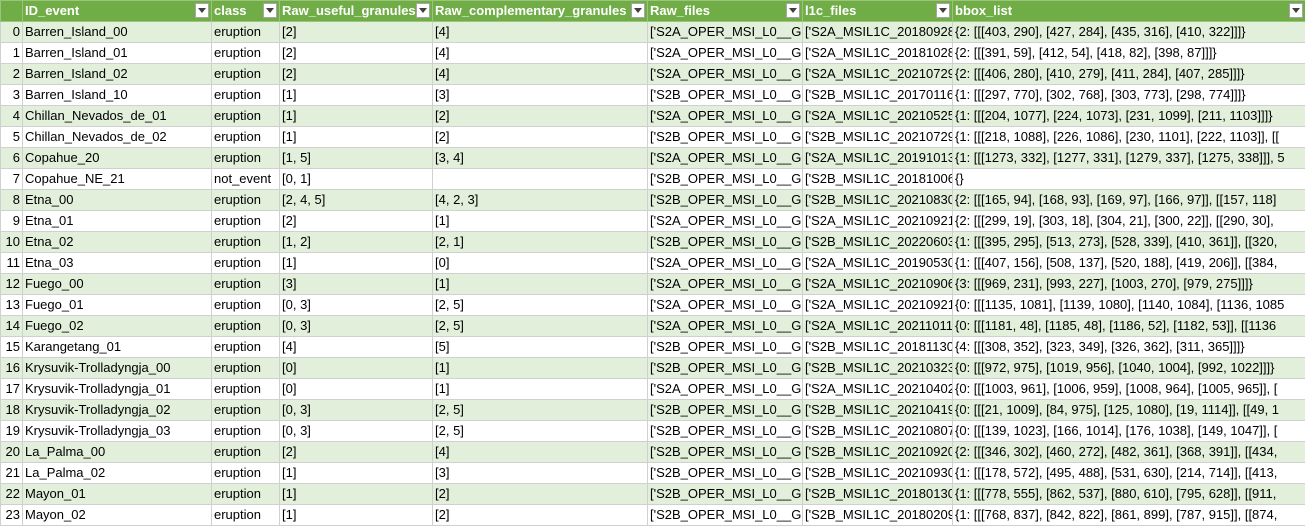 Image resolution: width=1305 pixels, height=526 pixels. I want to click on cell-id-event: Barren_Island_02, so click(117, 74).